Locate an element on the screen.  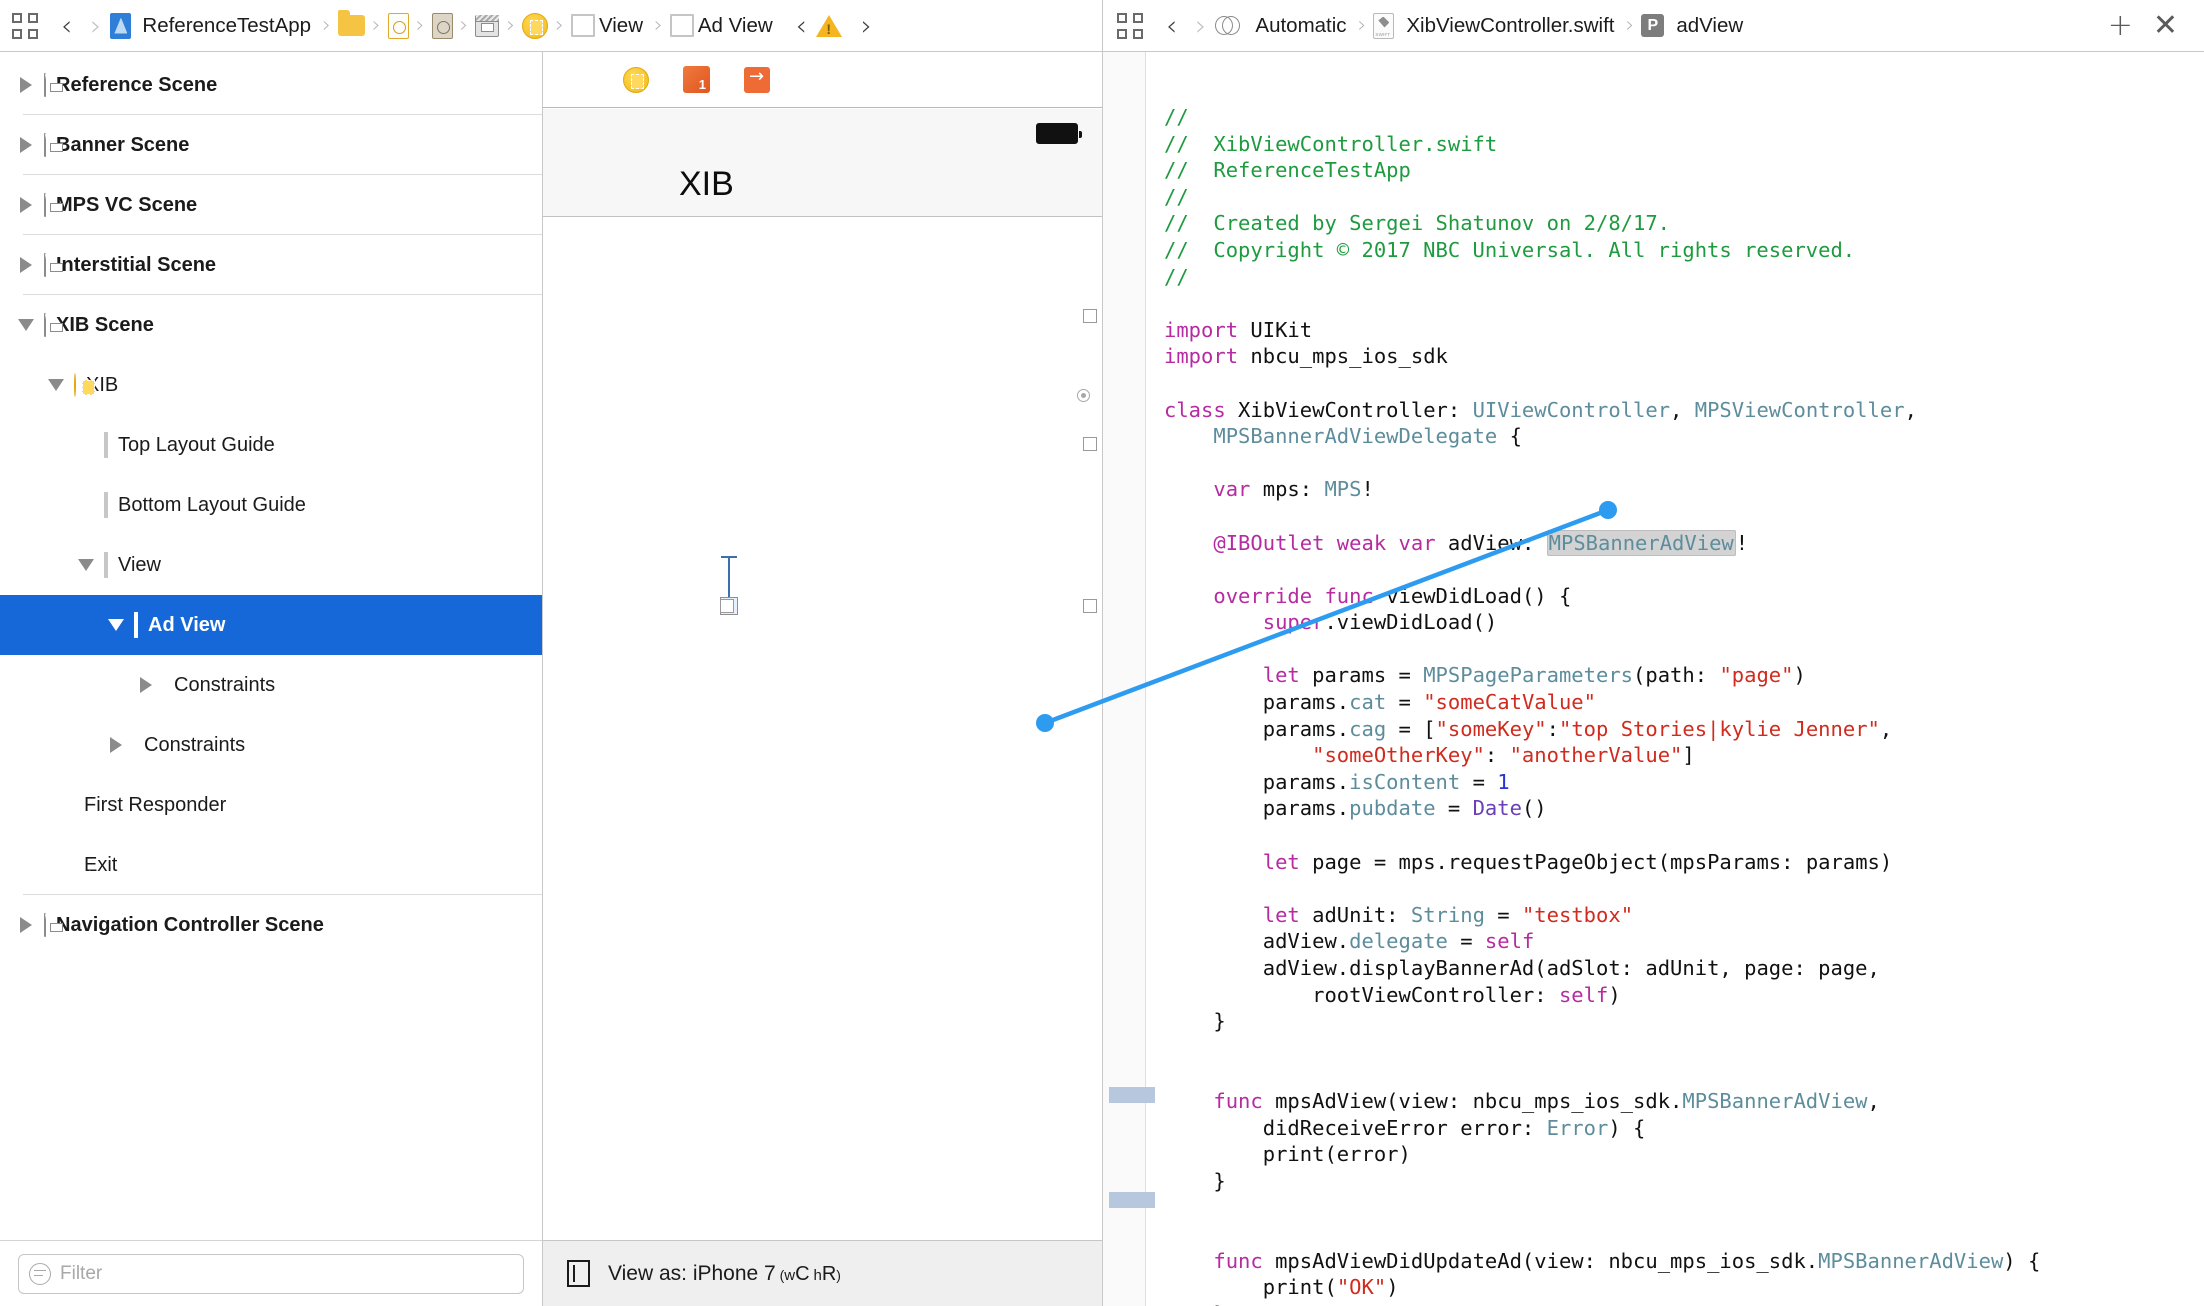
warning-triangle-icon is located at coordinates (828, 25).